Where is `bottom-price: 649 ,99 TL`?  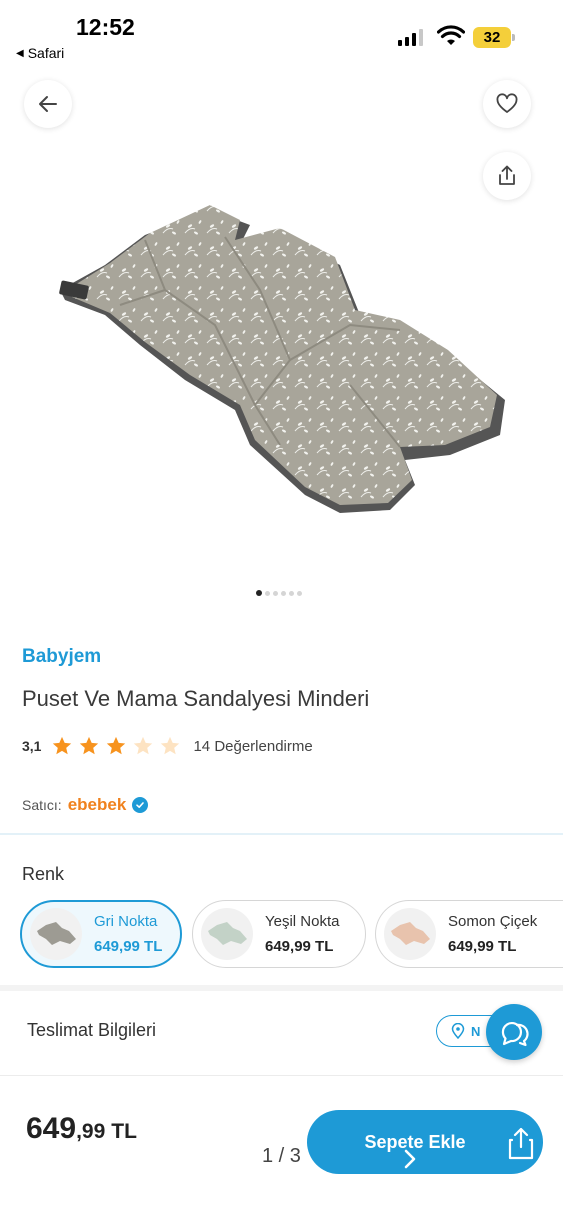
bottom-price: 649 ,99 TL is located at coordinates (81, 1129).